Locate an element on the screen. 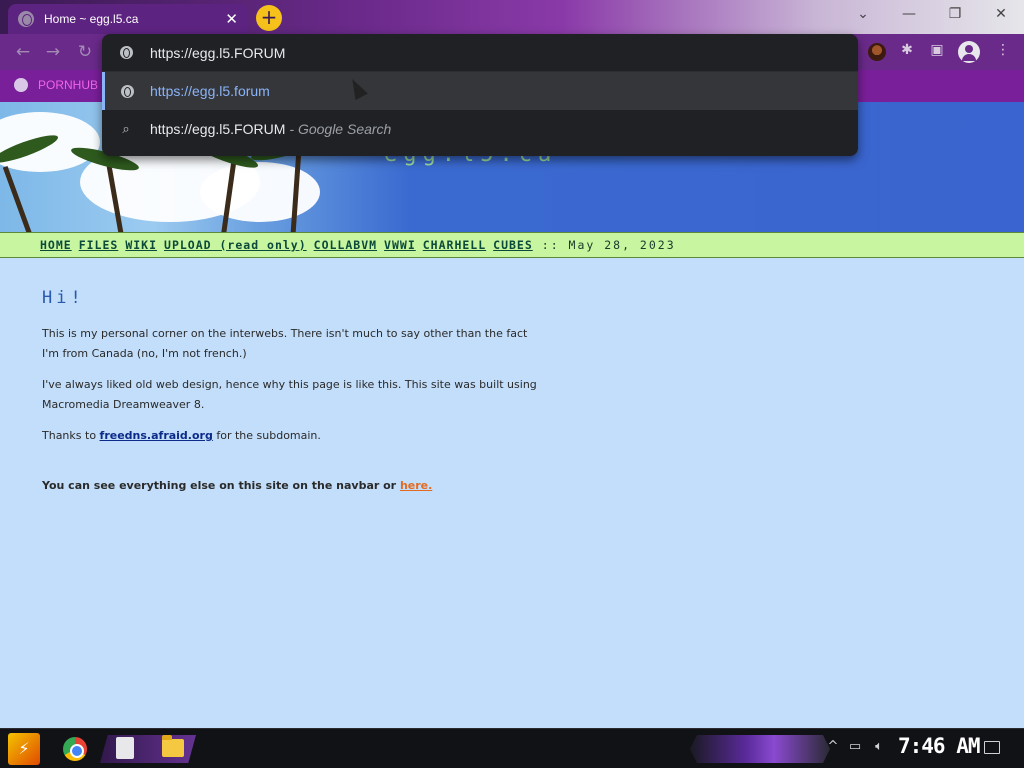 The image size is (1024, 768). address-input: https://egg.l5.FORUM is located at coordinates (217, 53).